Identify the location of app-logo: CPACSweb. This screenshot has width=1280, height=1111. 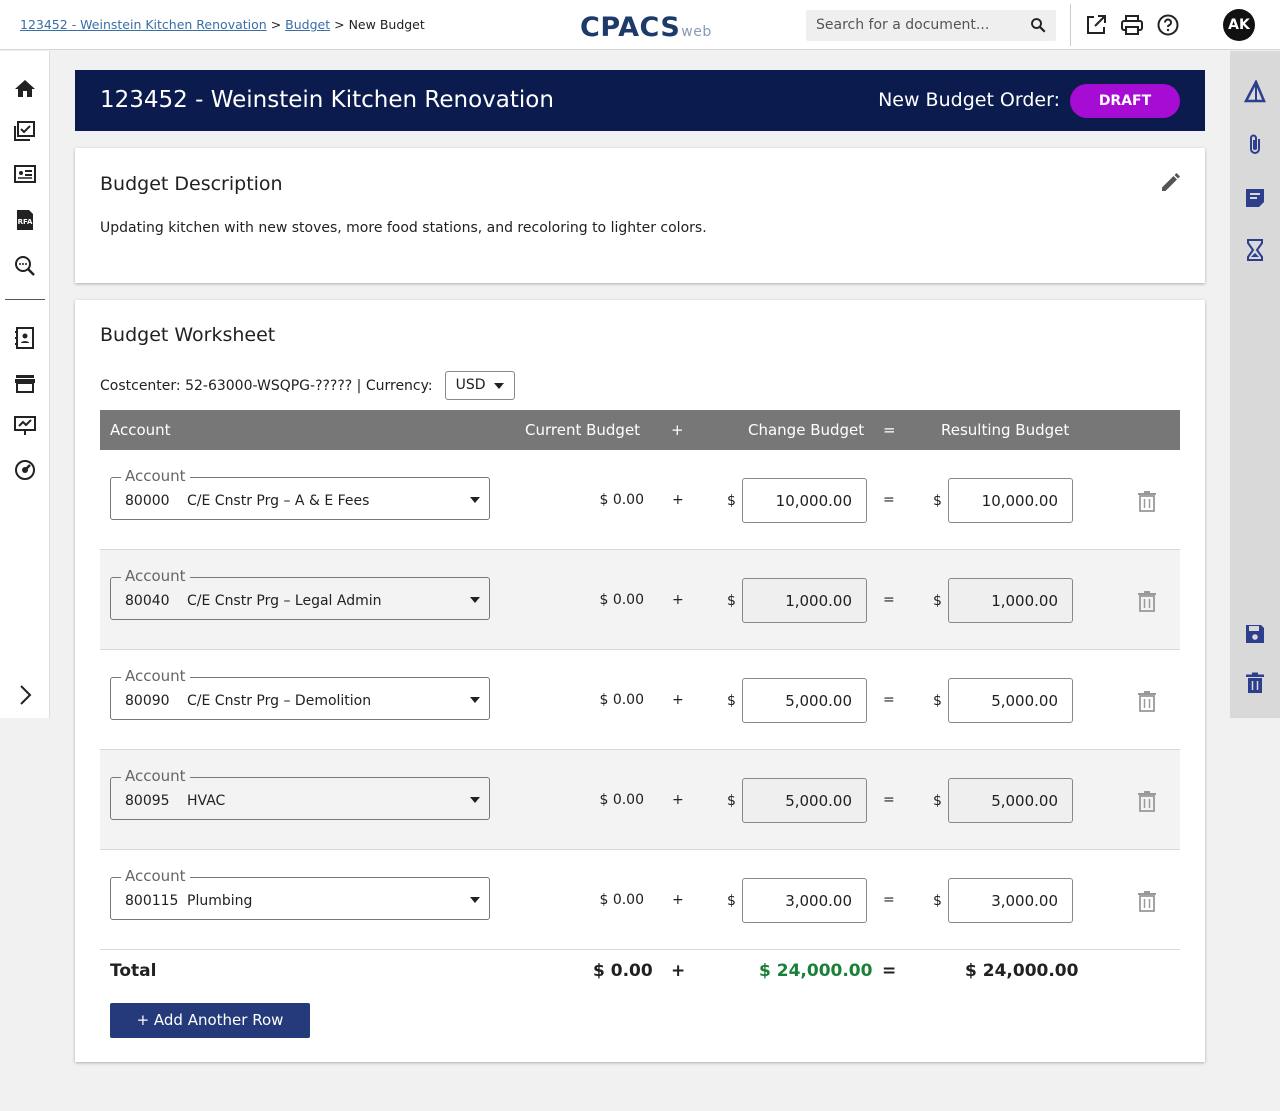
(646, 27).